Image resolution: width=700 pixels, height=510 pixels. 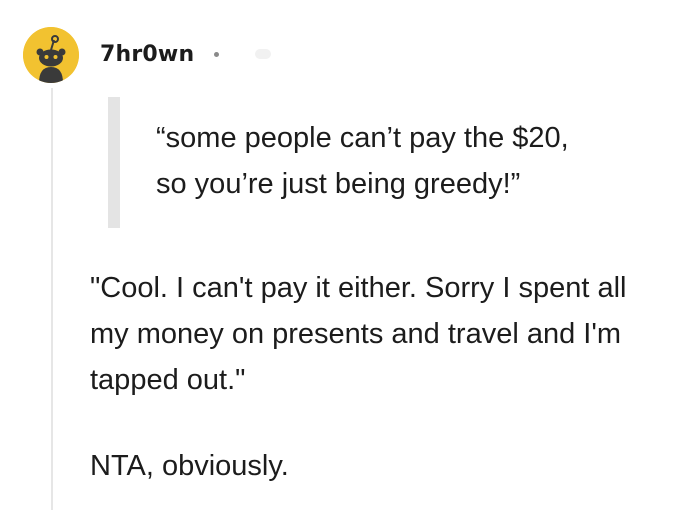 I want to click on avatar, so click(x=51, y=55).